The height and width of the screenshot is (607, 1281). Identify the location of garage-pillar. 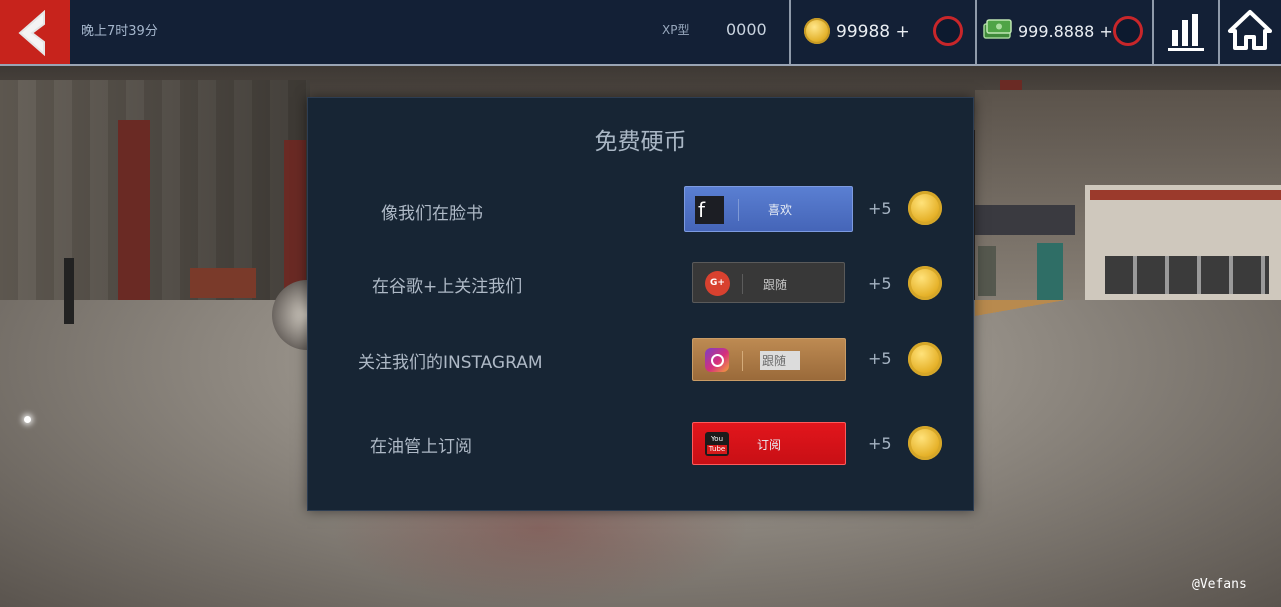
(134, 215).